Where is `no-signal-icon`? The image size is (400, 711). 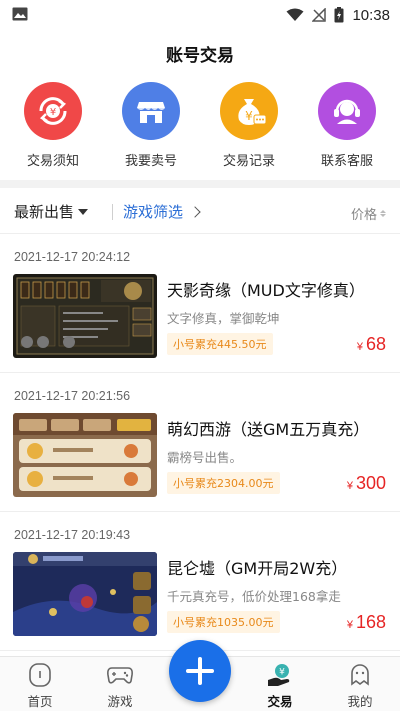
no-signal-icon is located at coordinates (319, 15).